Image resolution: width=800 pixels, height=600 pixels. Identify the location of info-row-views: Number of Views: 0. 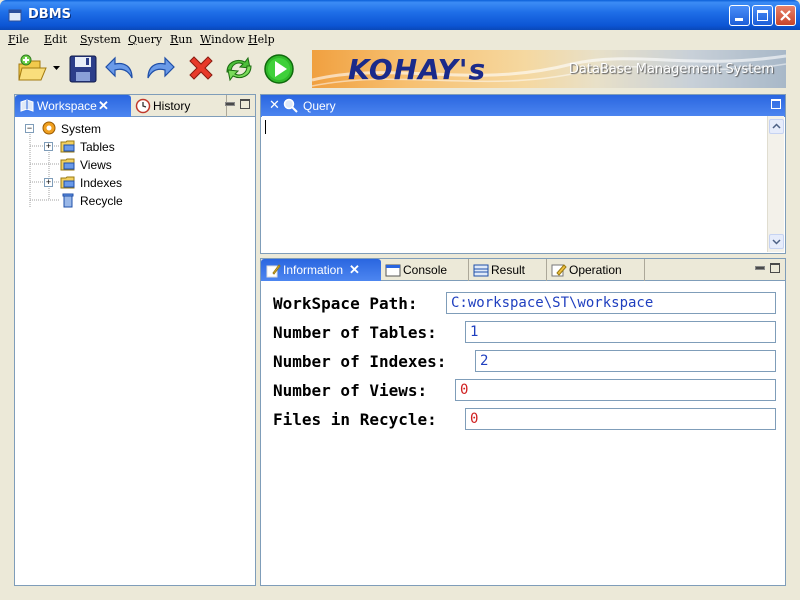
(525, 390).